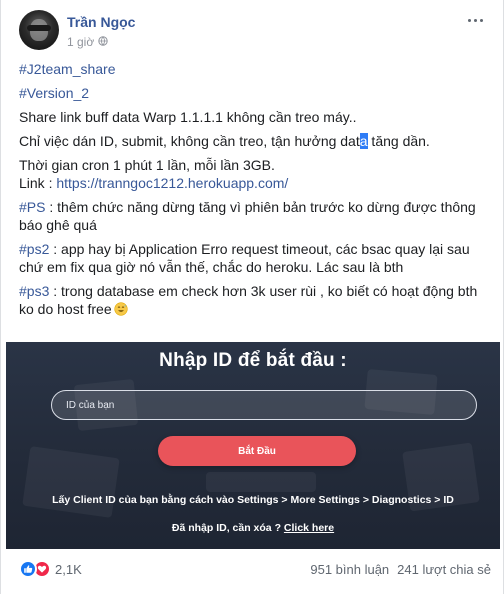  Describe the element at coordinates (349, 569) in the screenshot. I see `comments-count: 951 bình luận` at that location.